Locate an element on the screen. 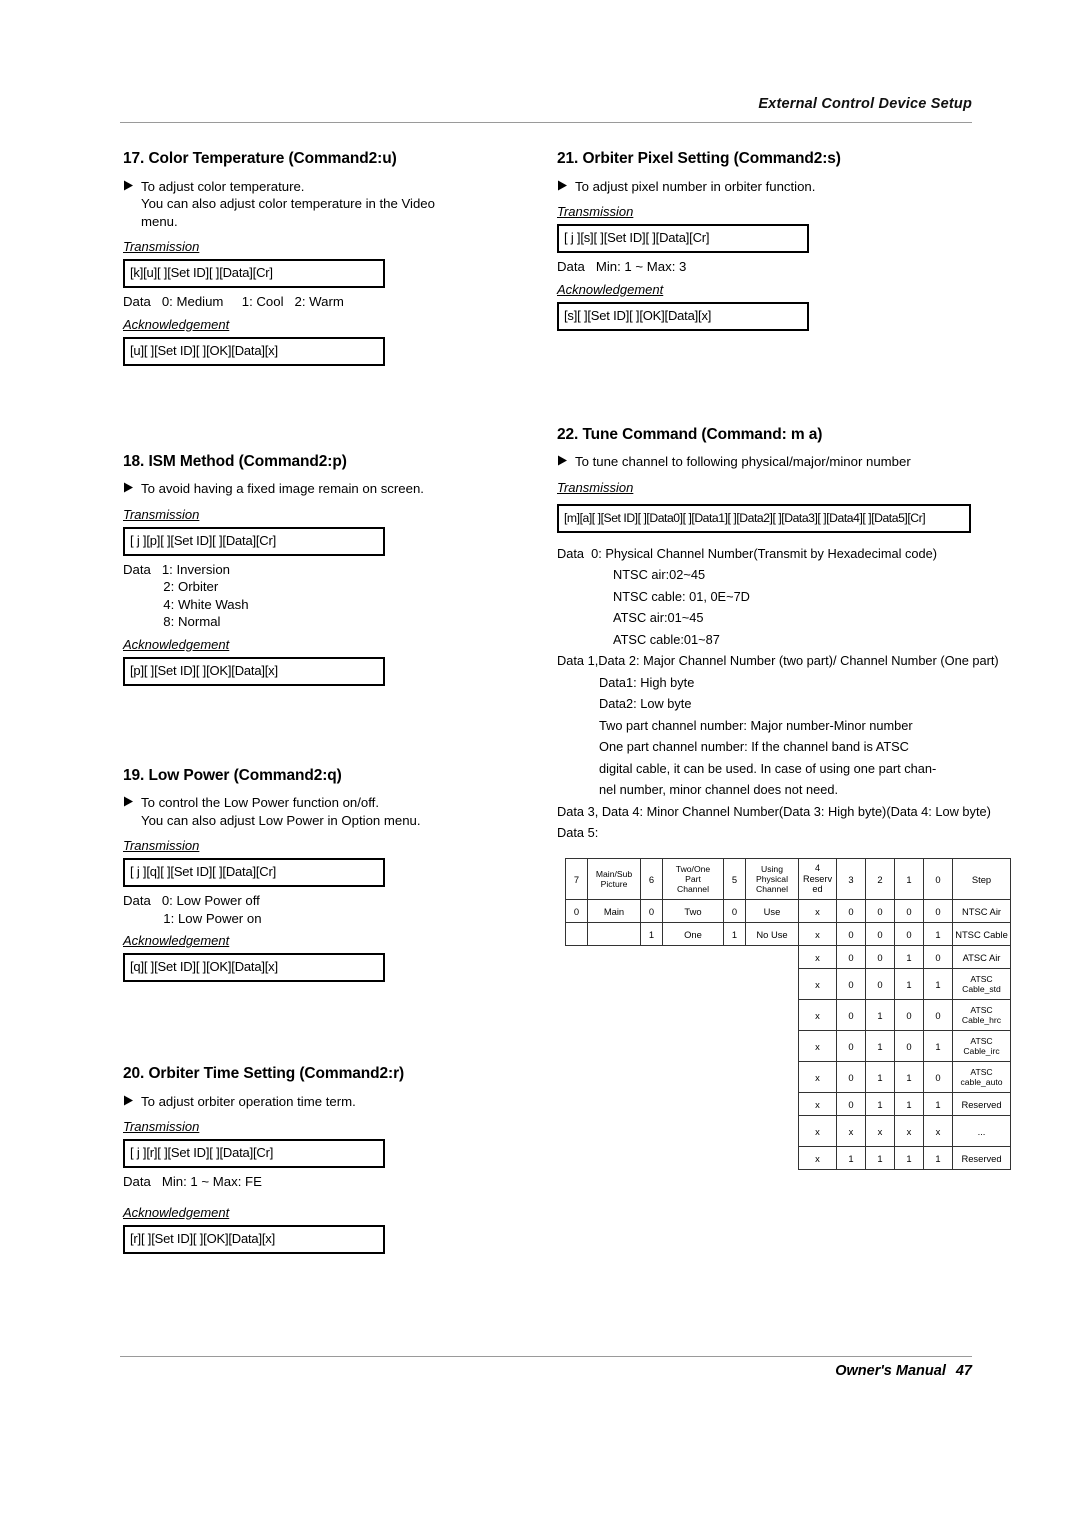 This screenshot has height=1527, width=1080. detail-line: Data1: High byte is located at coordinates (647, 682).